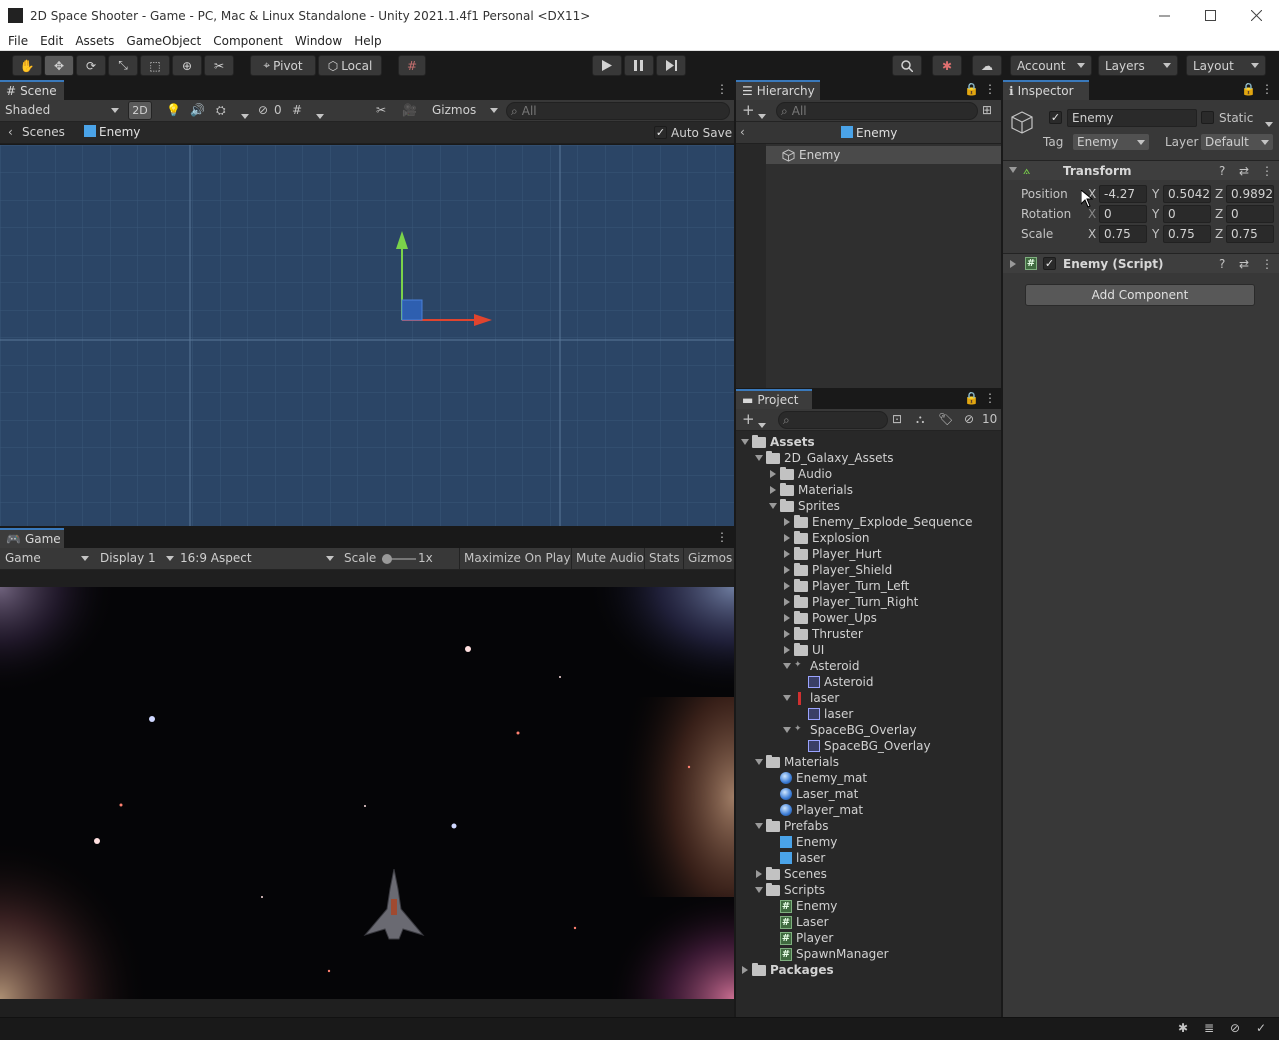 The width and height of the screenshot is (1279, 1040). I want to click on scale-slider-thumb, so click(387, 559).